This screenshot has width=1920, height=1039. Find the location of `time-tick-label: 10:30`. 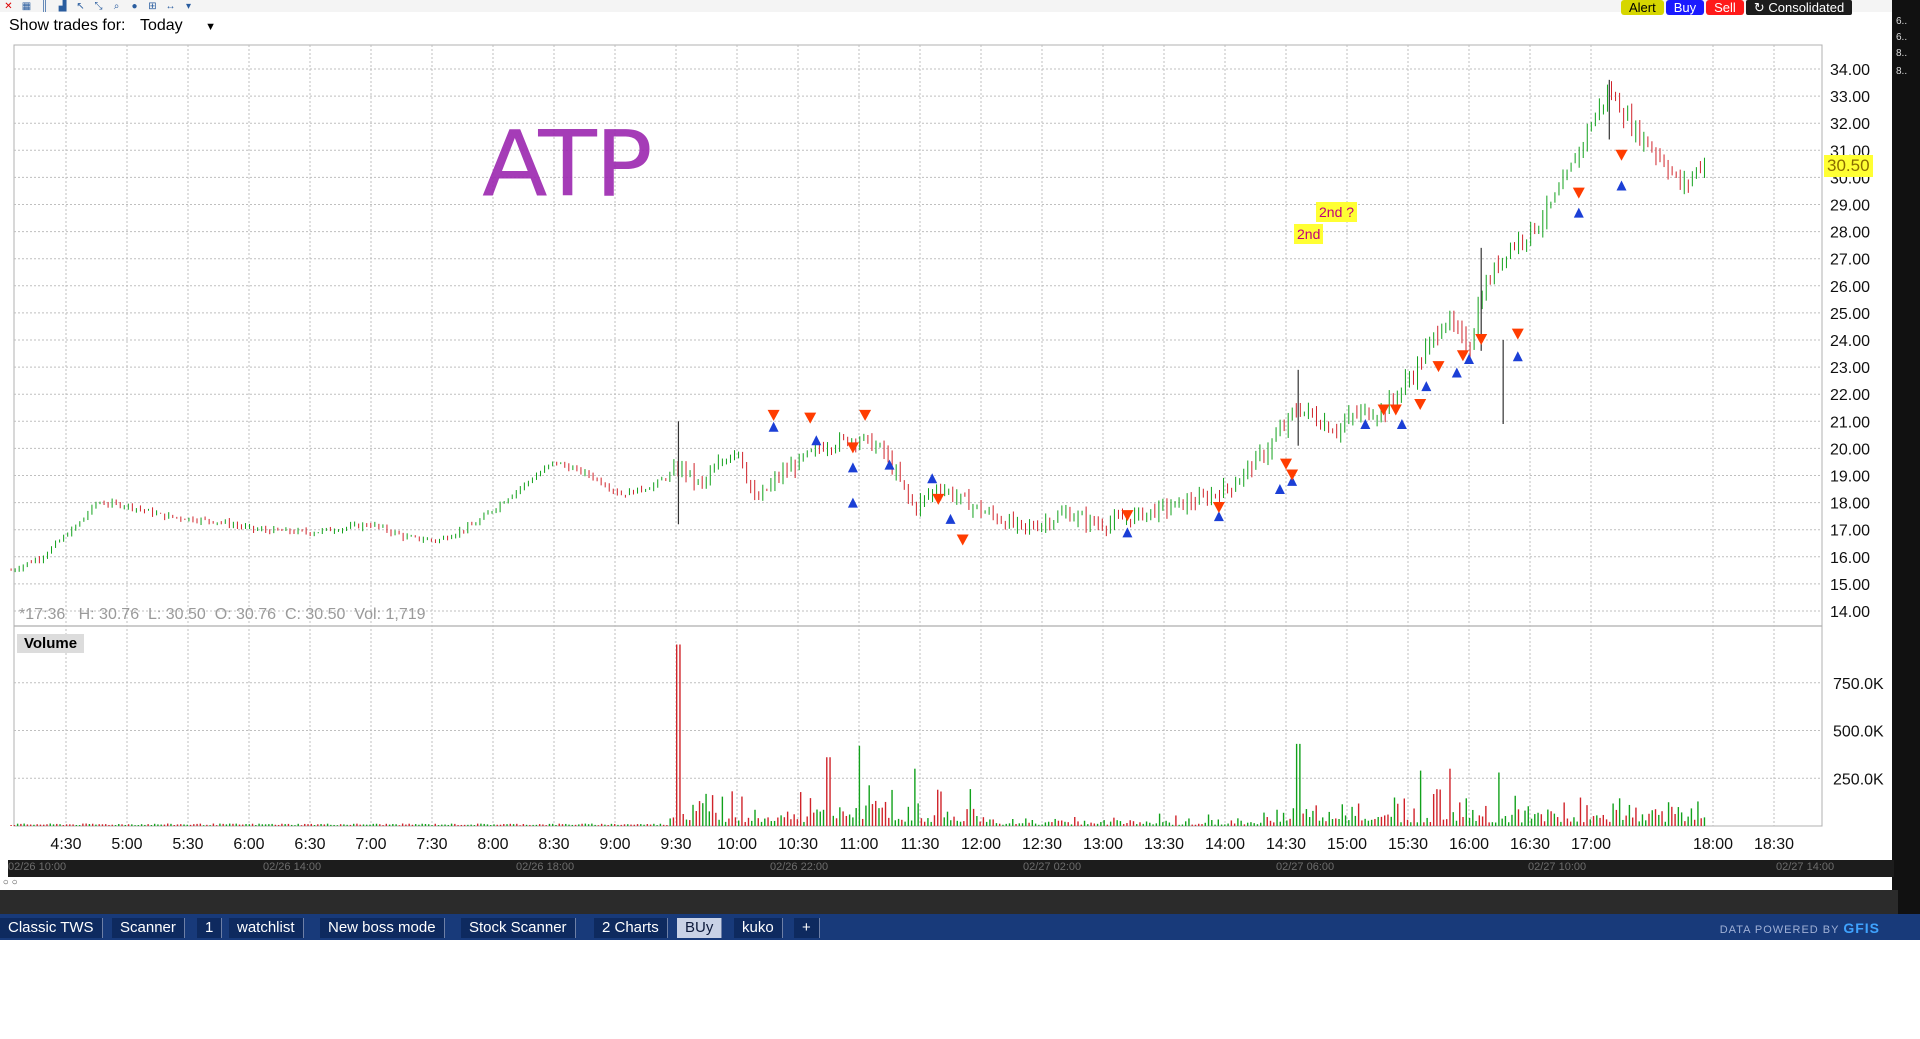

time-tick-label: 10:30 is located at coordinates (798, 844).